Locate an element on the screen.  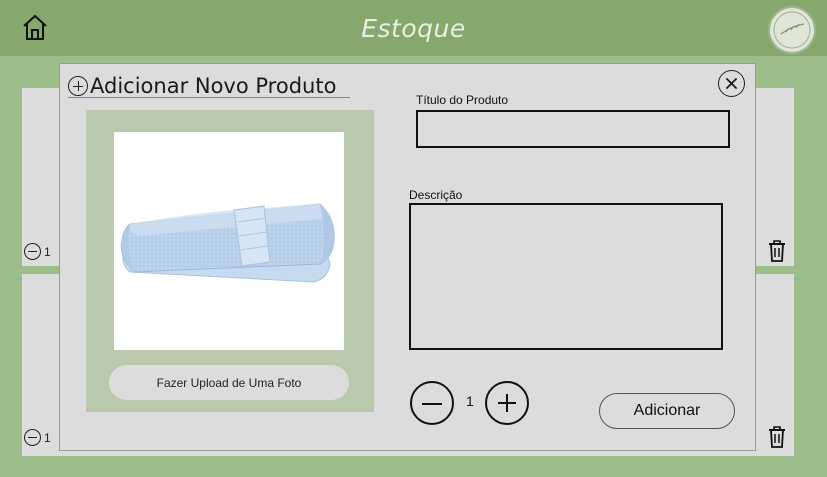
close-icon is located at coordinates (731, 83).